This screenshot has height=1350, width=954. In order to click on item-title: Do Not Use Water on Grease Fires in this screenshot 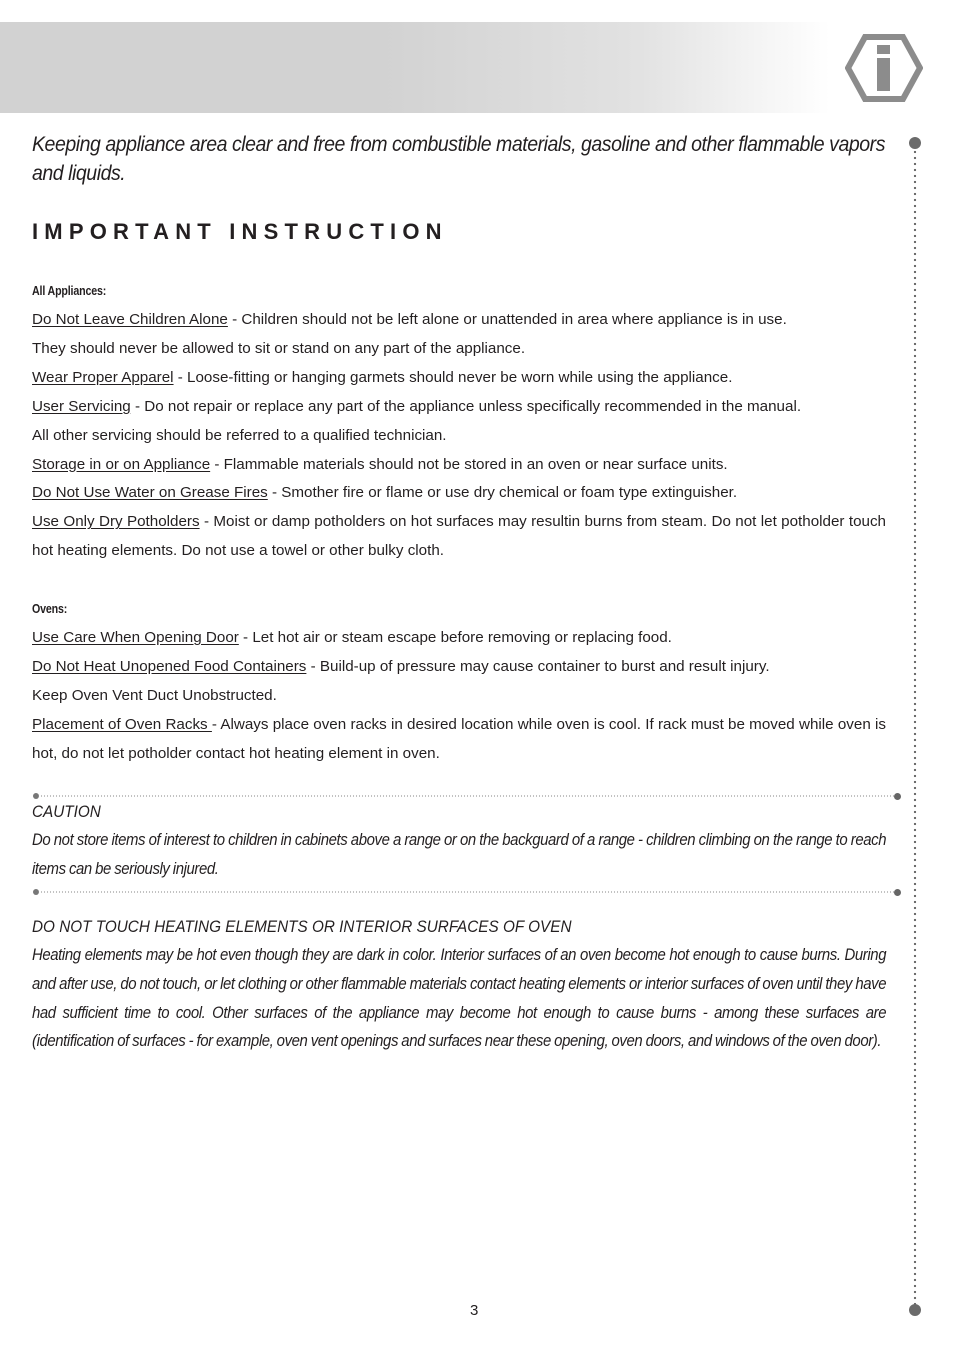, I will do `click(150, 493)`.